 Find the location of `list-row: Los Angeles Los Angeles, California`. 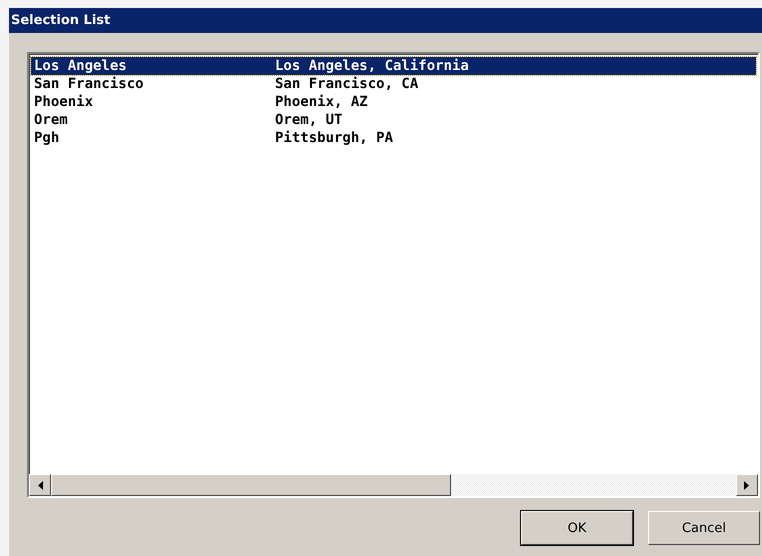

list-row: Los Angeles Los Angeles, California is located at coordinates (393, 66).